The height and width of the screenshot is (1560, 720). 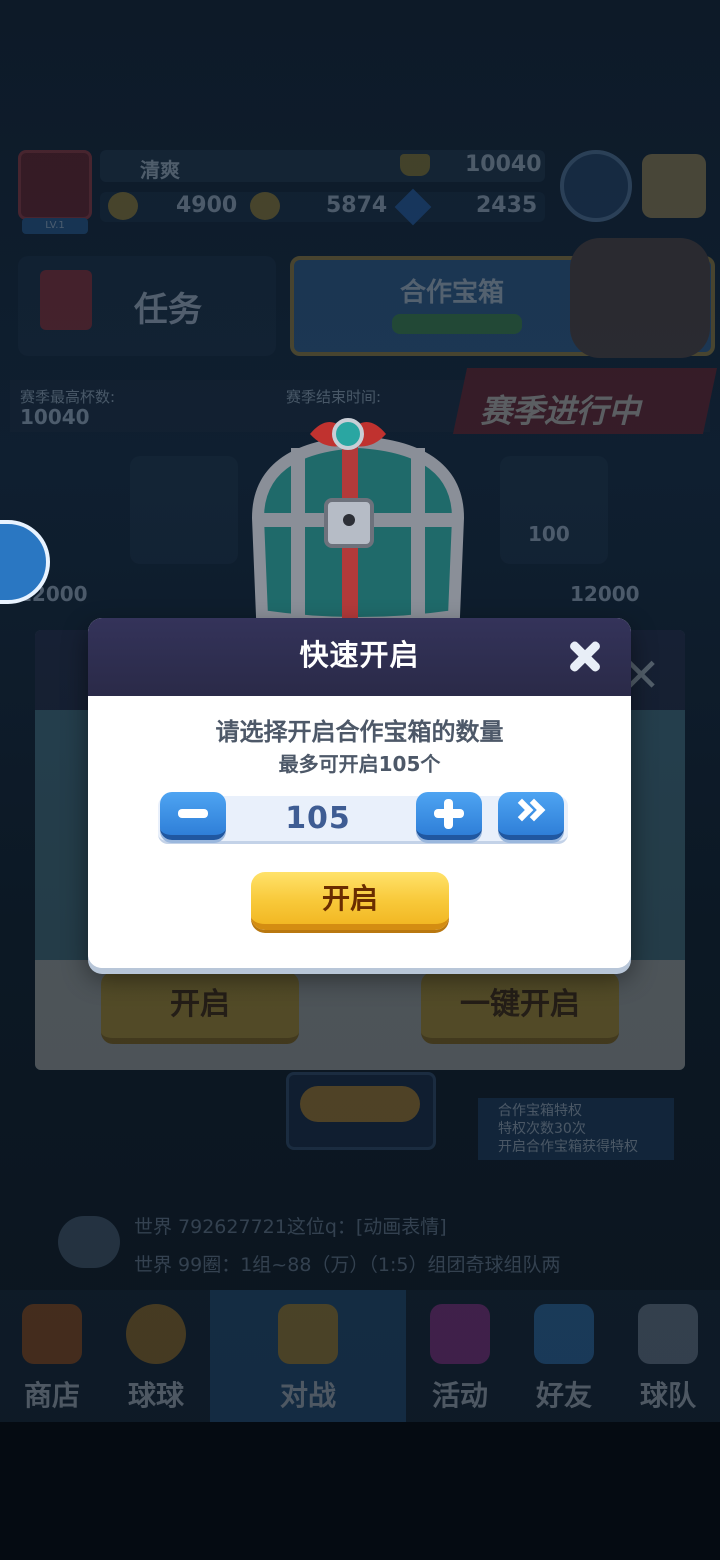 What do you see at coordinates (68, 397) in the screenshot?
I see `season-best-label: 赛季最高杯数:` at bounding box center [68, 397].